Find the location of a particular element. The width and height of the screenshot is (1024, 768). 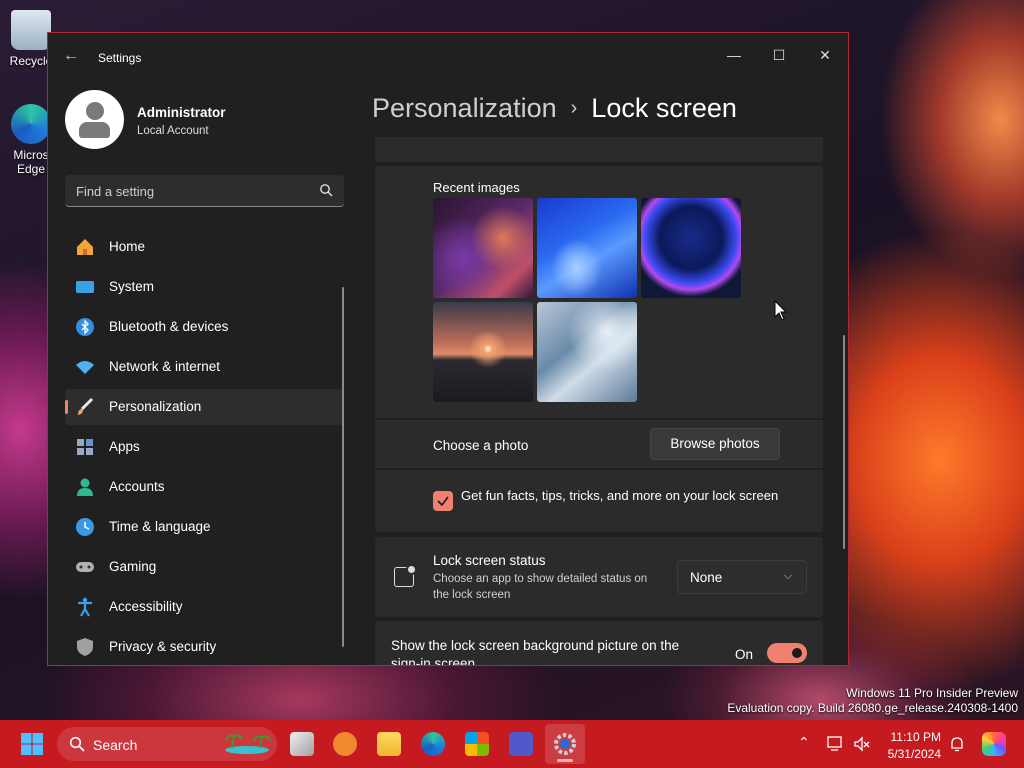

widgets-icon is located at coordinates (345, 744).